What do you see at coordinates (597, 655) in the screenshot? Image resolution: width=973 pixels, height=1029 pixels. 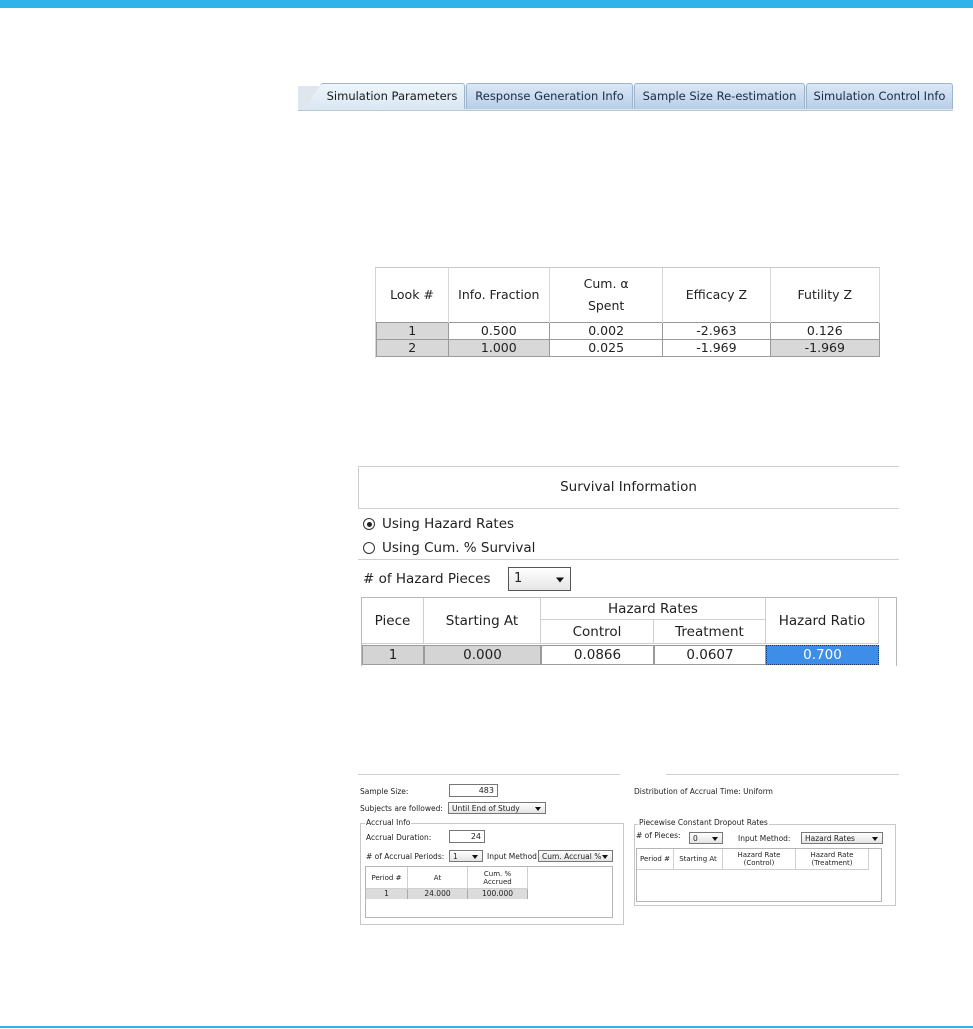 I see `cell-control: 0.0866` at bounding box center [597, 655].